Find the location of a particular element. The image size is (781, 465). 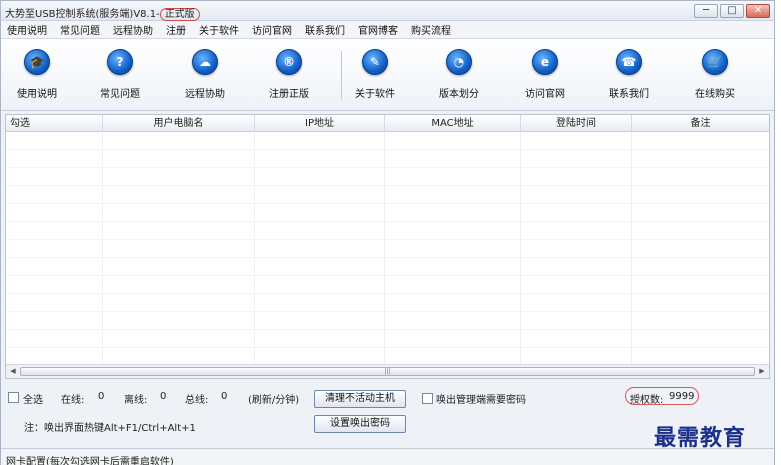

toolbar-faq-label: 常见问题 is located at coordinates (120, 94).